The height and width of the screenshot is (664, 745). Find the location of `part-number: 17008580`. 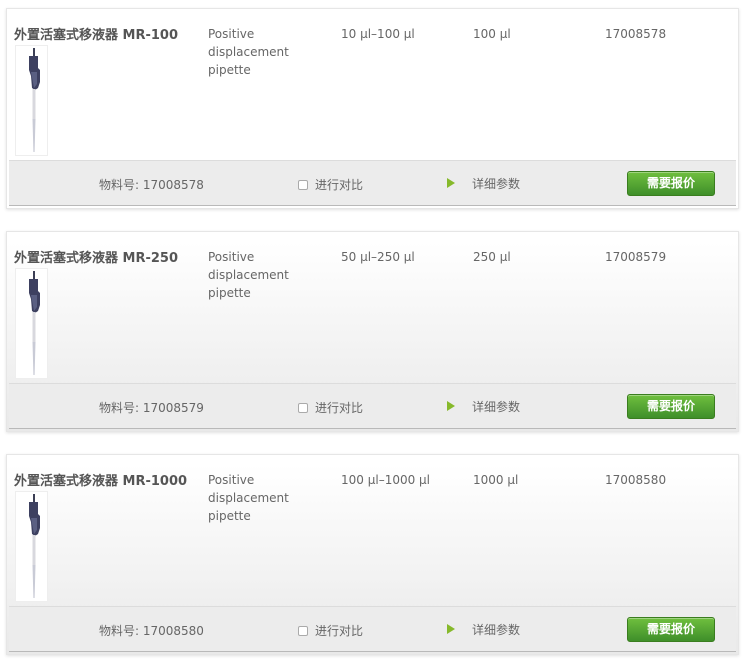

part-number: 17008580 is located at coordinates (636, 480).